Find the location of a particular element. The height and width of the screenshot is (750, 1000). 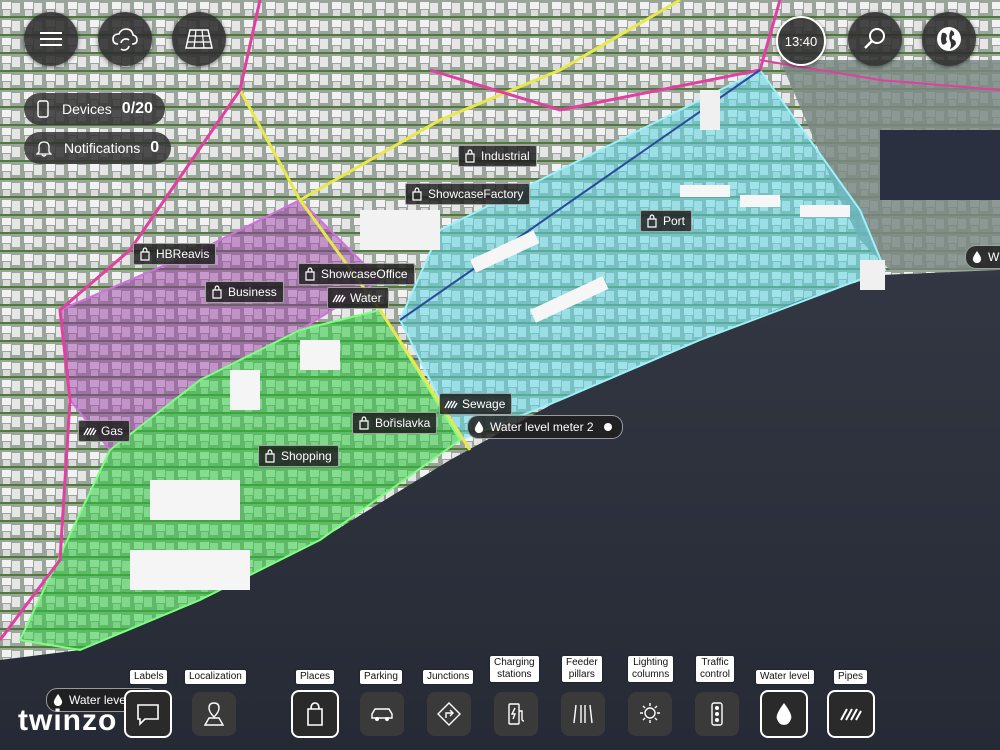

tag-label: ShowcaseFactory is located at coordinates (476, 194).